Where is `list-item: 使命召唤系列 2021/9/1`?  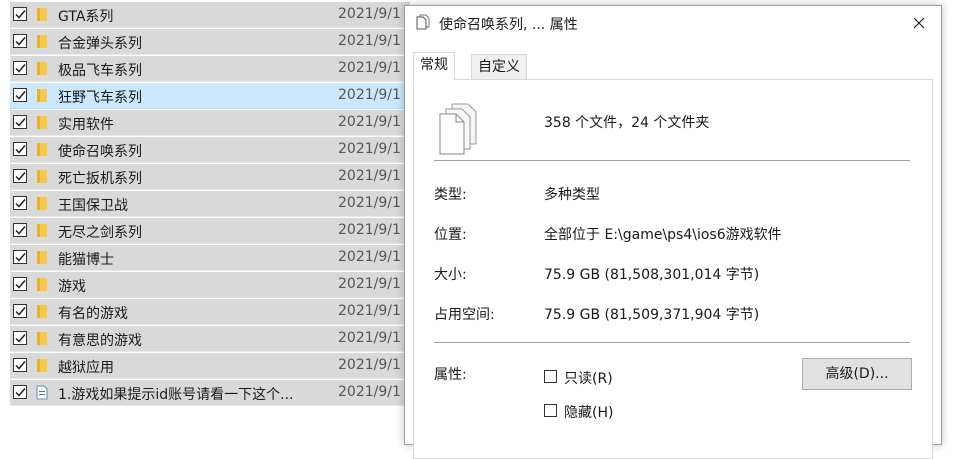
list-item: 使命召唤系列 2021/9/1 is located at coordinates (210, 150).